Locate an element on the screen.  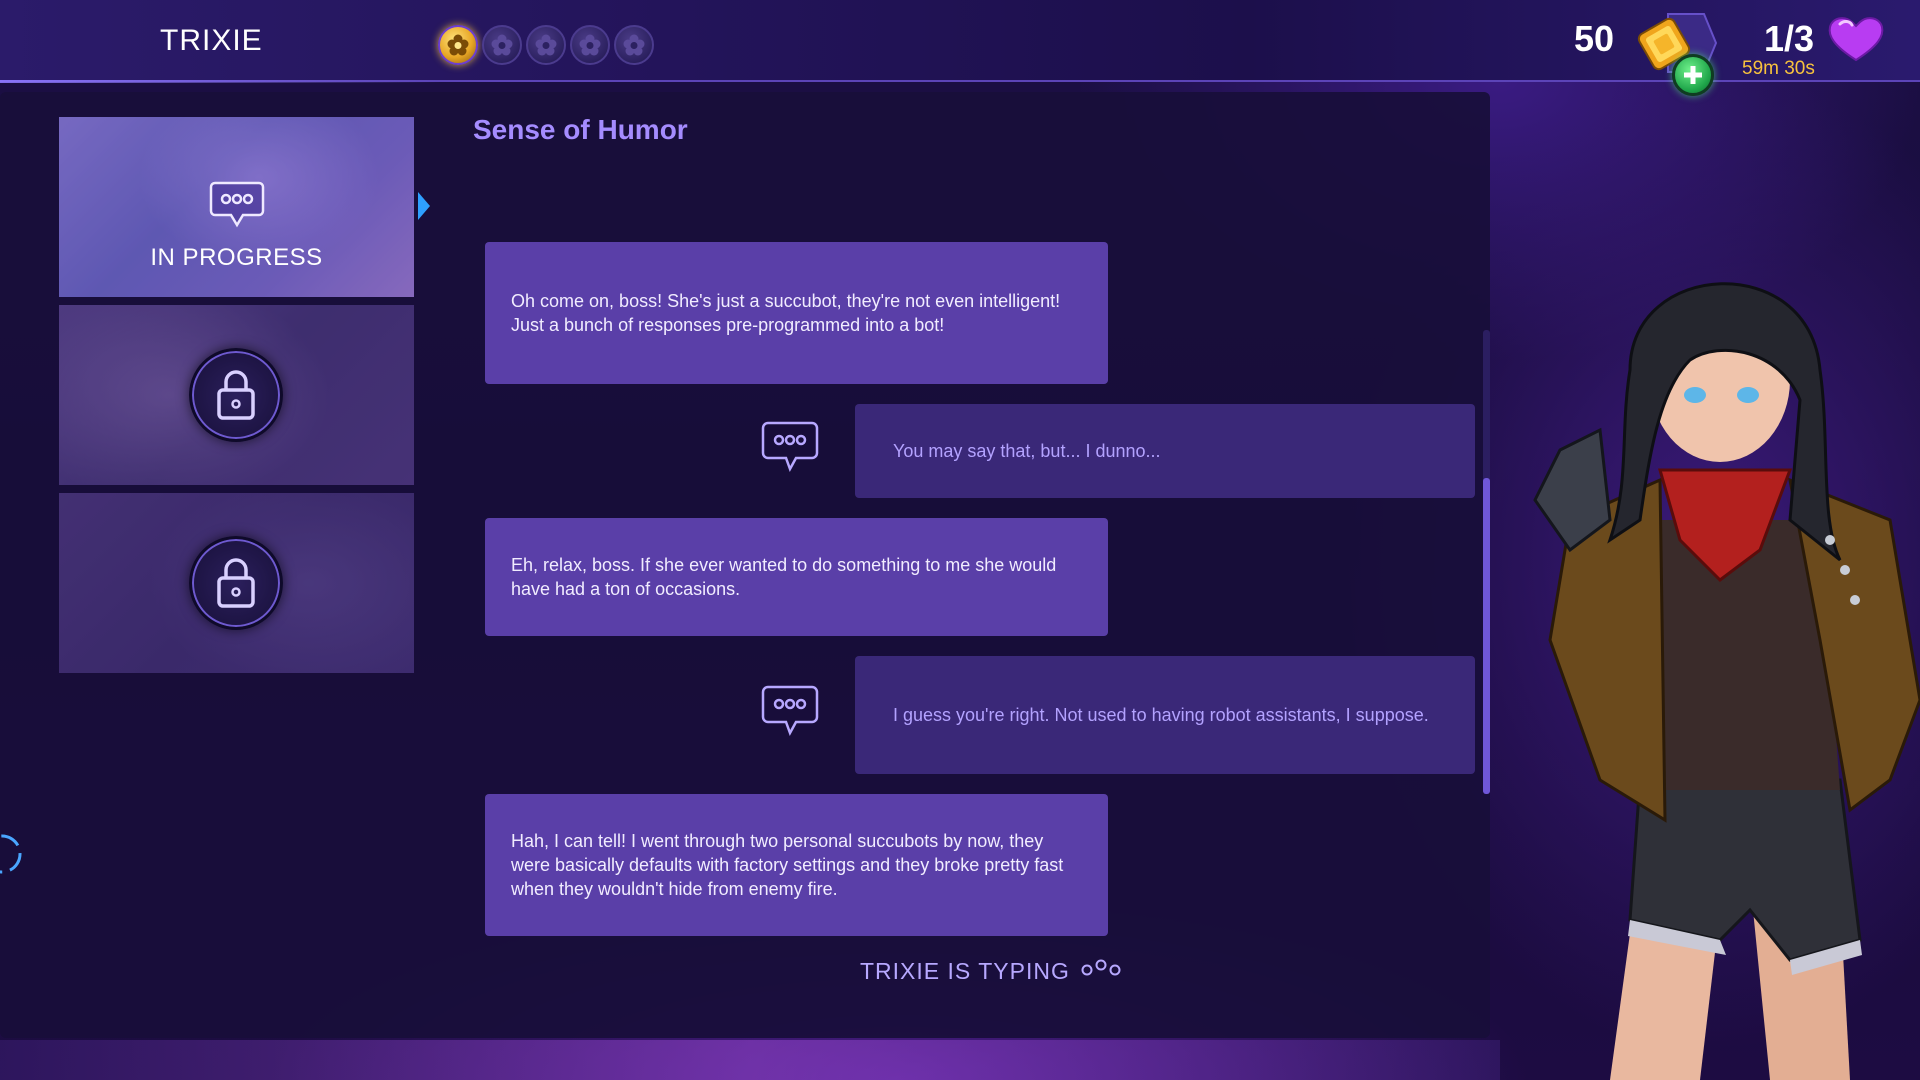
add-gems-button is located at coordinates (1693, 75).